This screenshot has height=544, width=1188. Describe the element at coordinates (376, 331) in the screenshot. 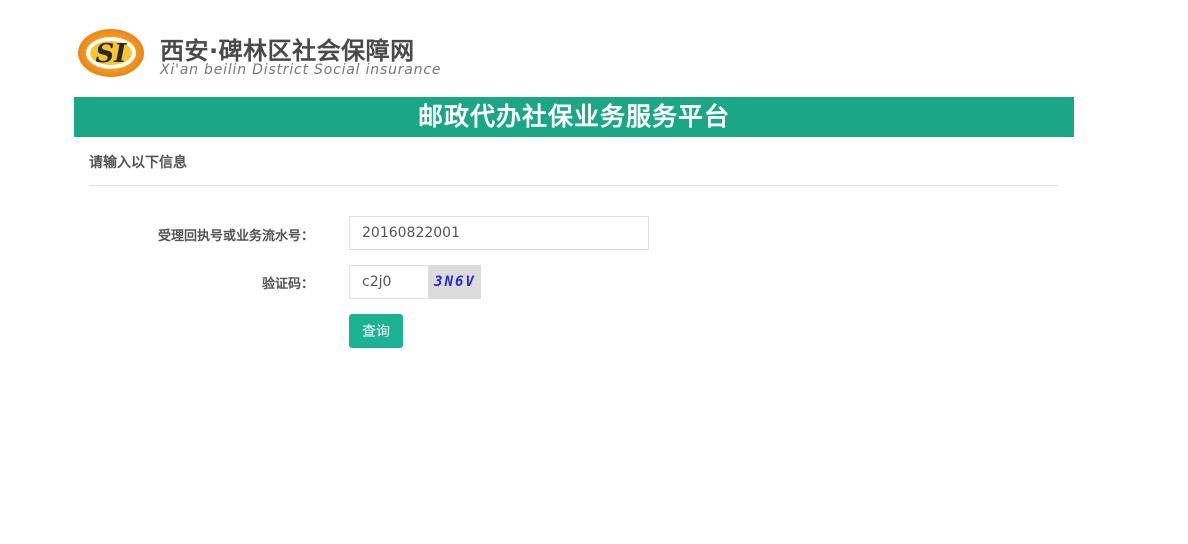

I see `query-button: 查询` at that location.